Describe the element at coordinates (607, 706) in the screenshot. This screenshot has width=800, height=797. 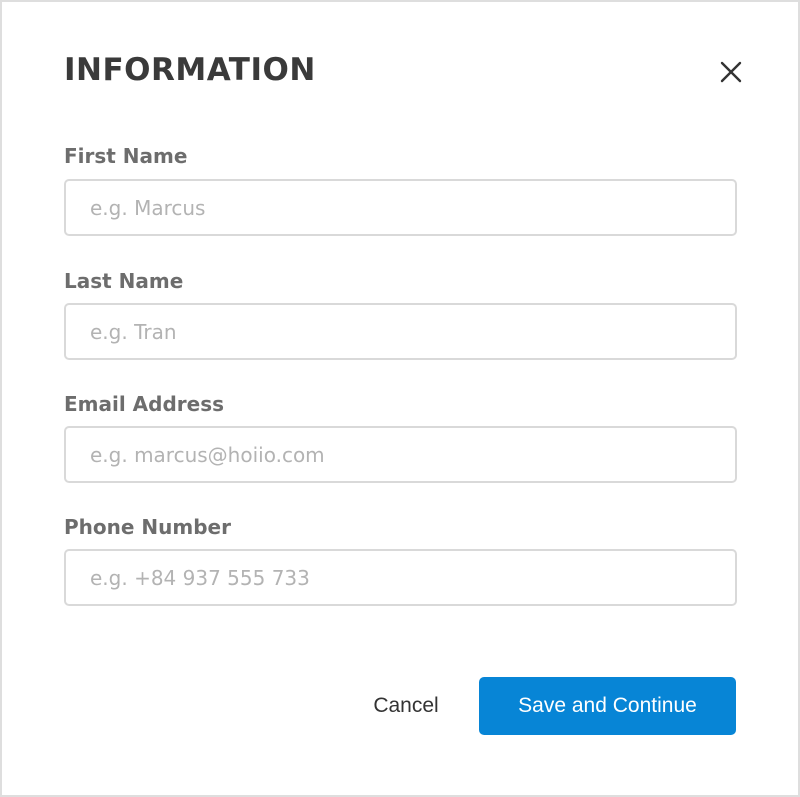
I see `save-and-continue-button: Save and Continue` at that location.